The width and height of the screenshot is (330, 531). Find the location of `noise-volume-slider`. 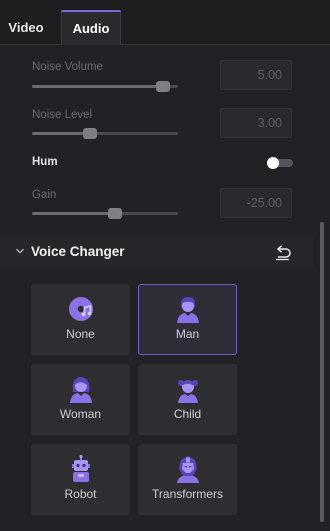

noise-volume-slider is located at coordinates (105, 86).